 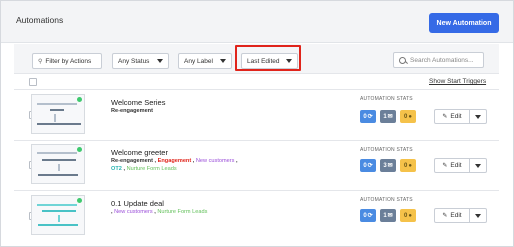 I want to click on label-tag: Engagement, so click(x=175, y=161).